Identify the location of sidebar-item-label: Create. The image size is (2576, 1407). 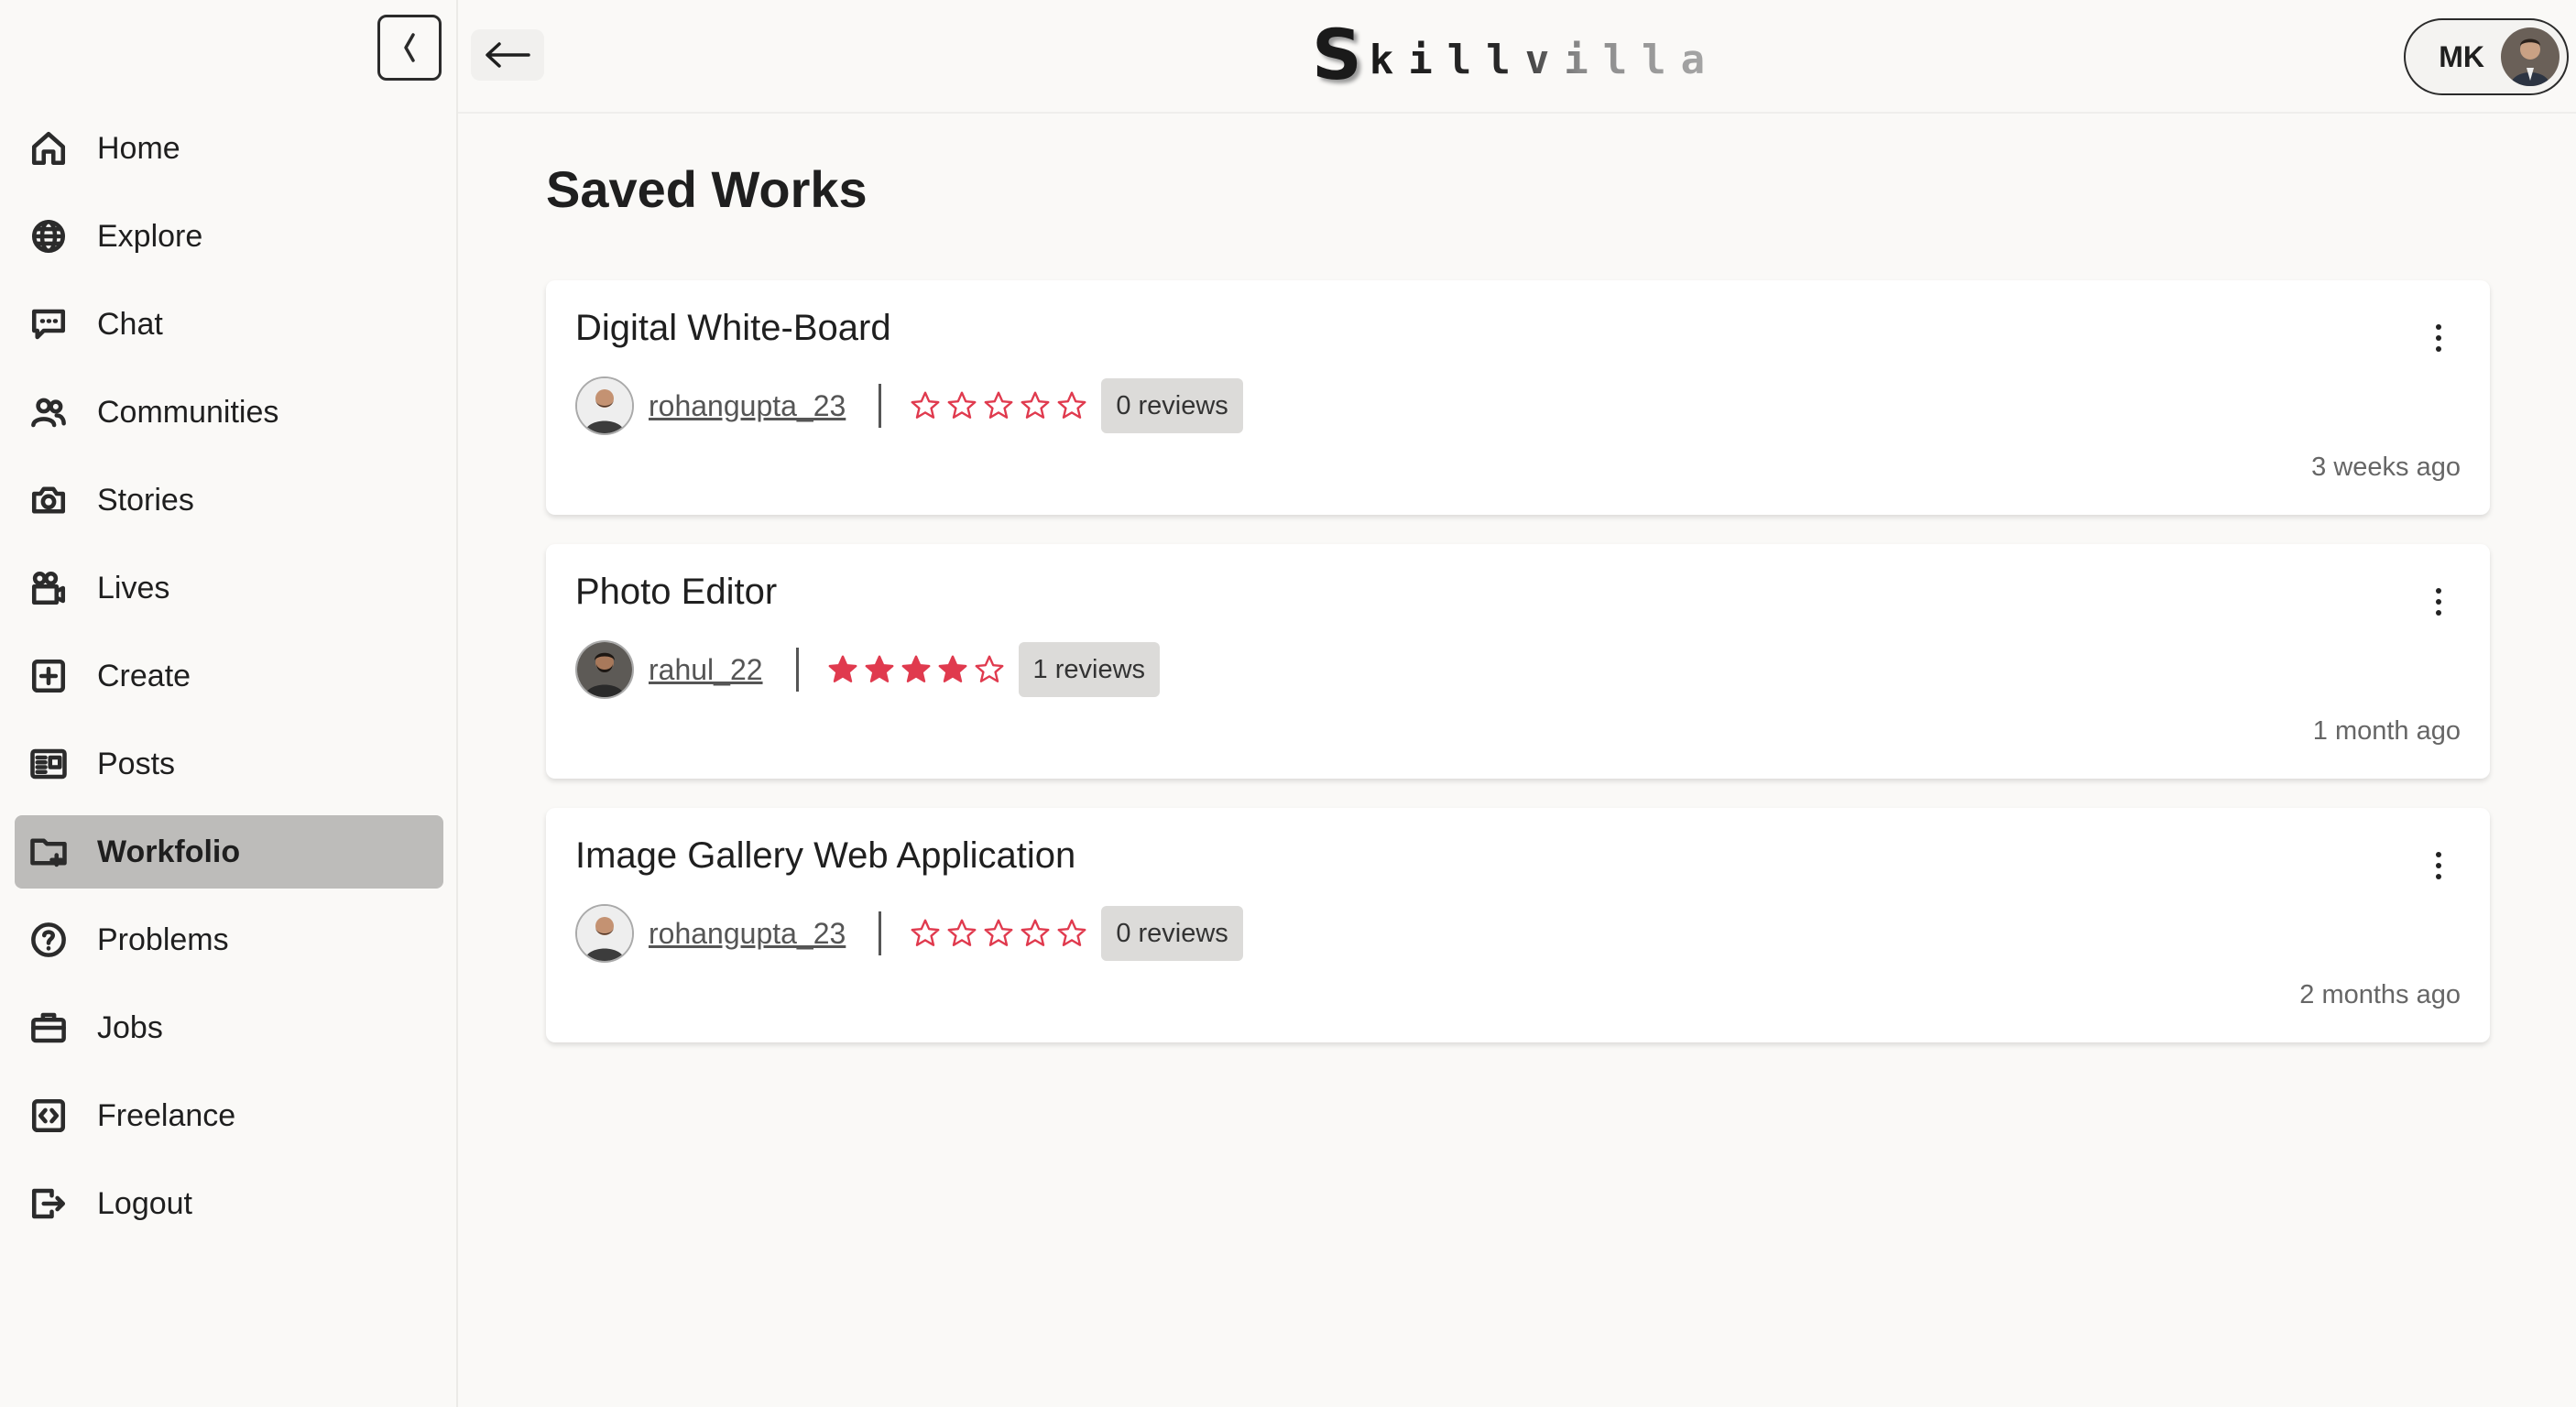
(144, 675).